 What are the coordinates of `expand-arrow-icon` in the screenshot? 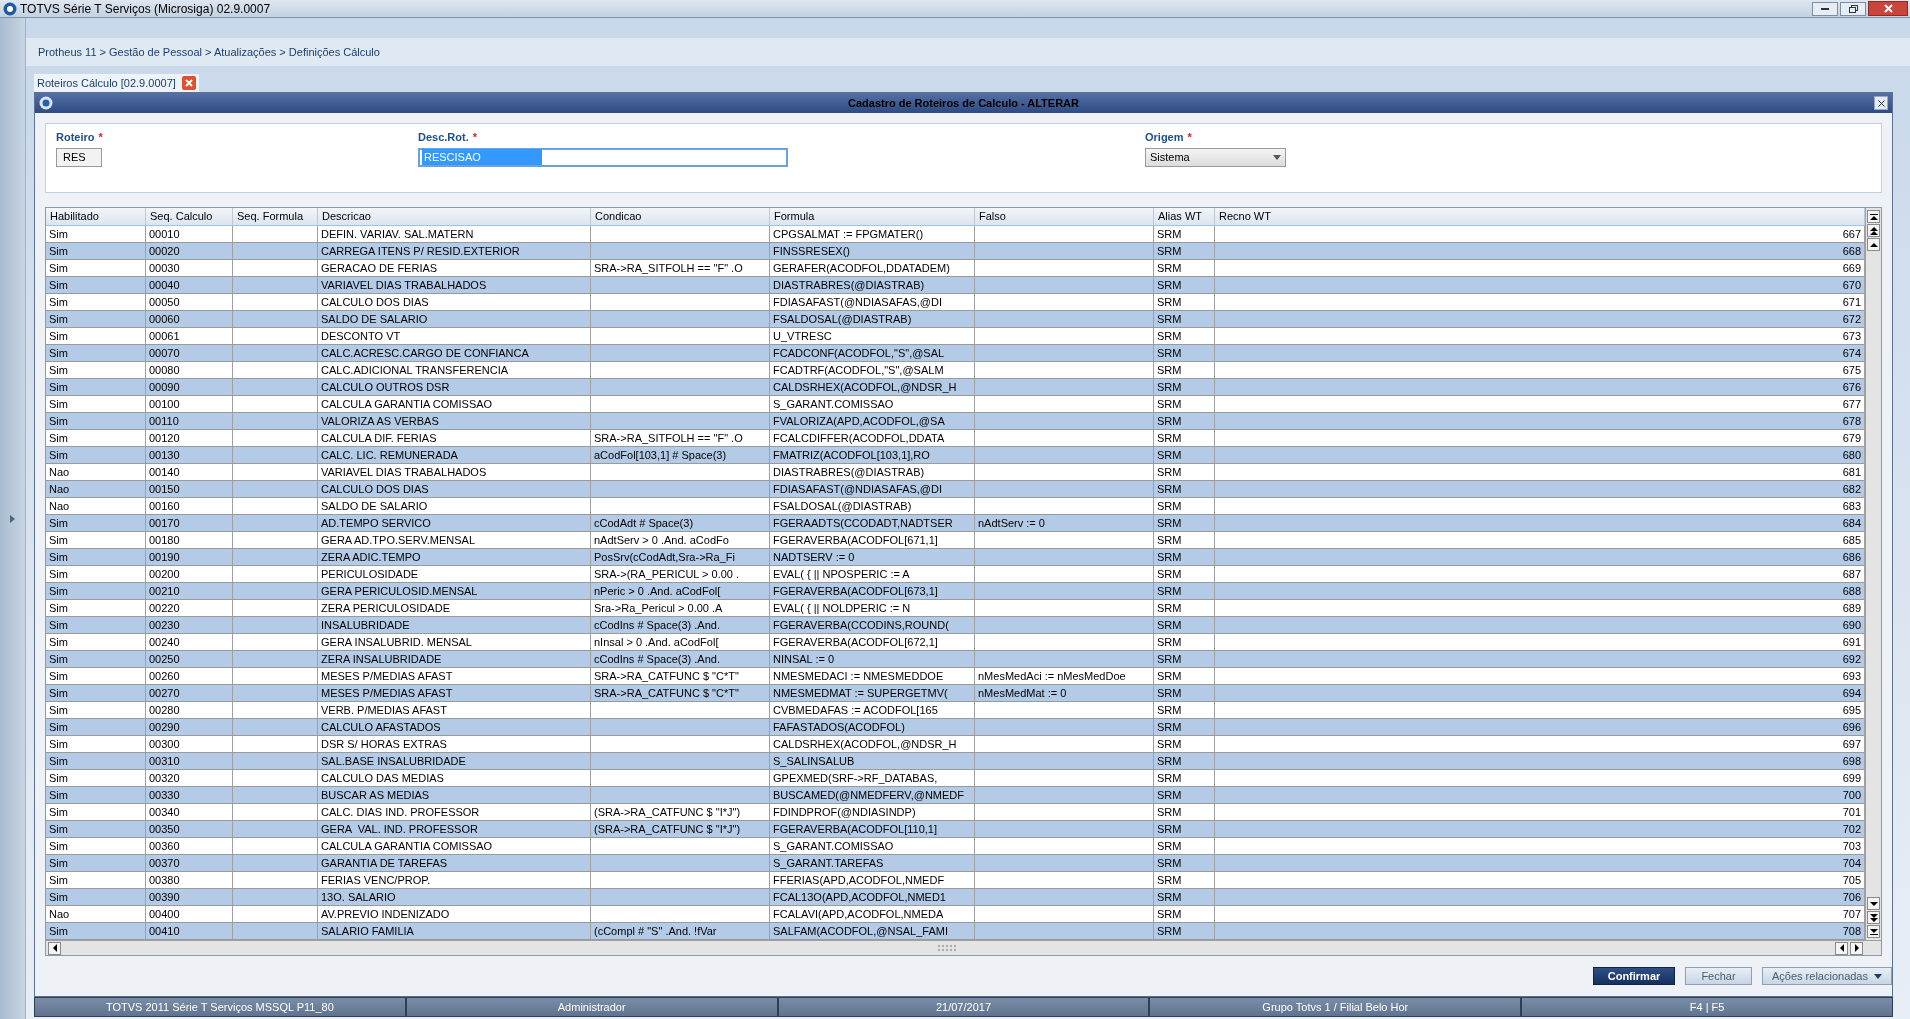 It's located at (12, 518).